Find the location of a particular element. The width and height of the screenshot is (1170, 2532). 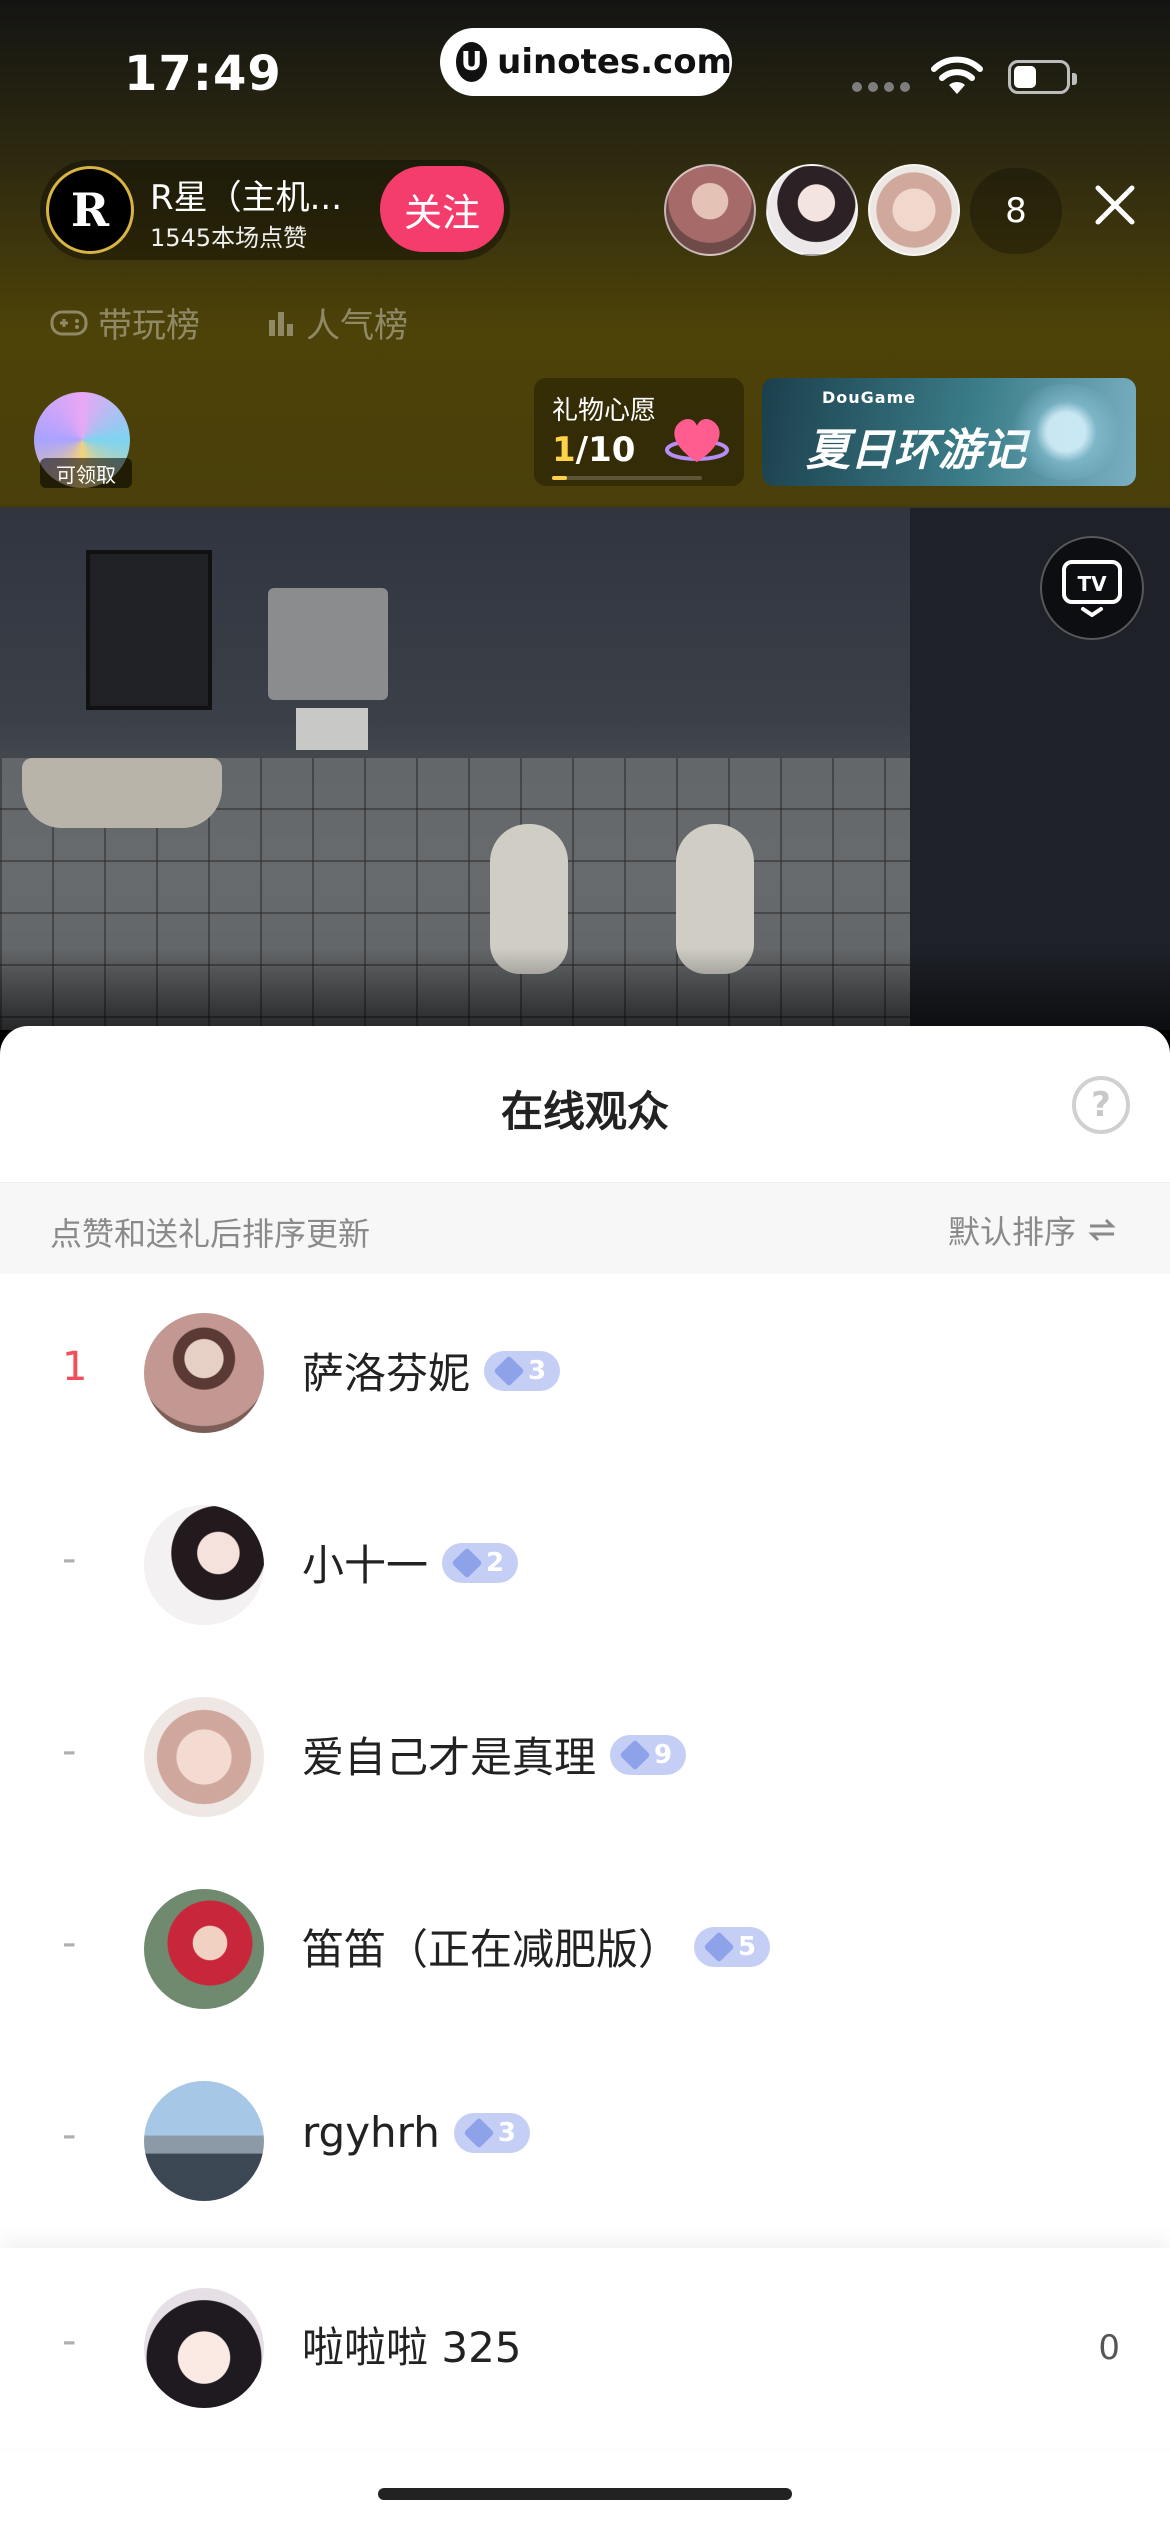

tab-play-ranking: 带玩榜 is located at coordinates (125, 322).